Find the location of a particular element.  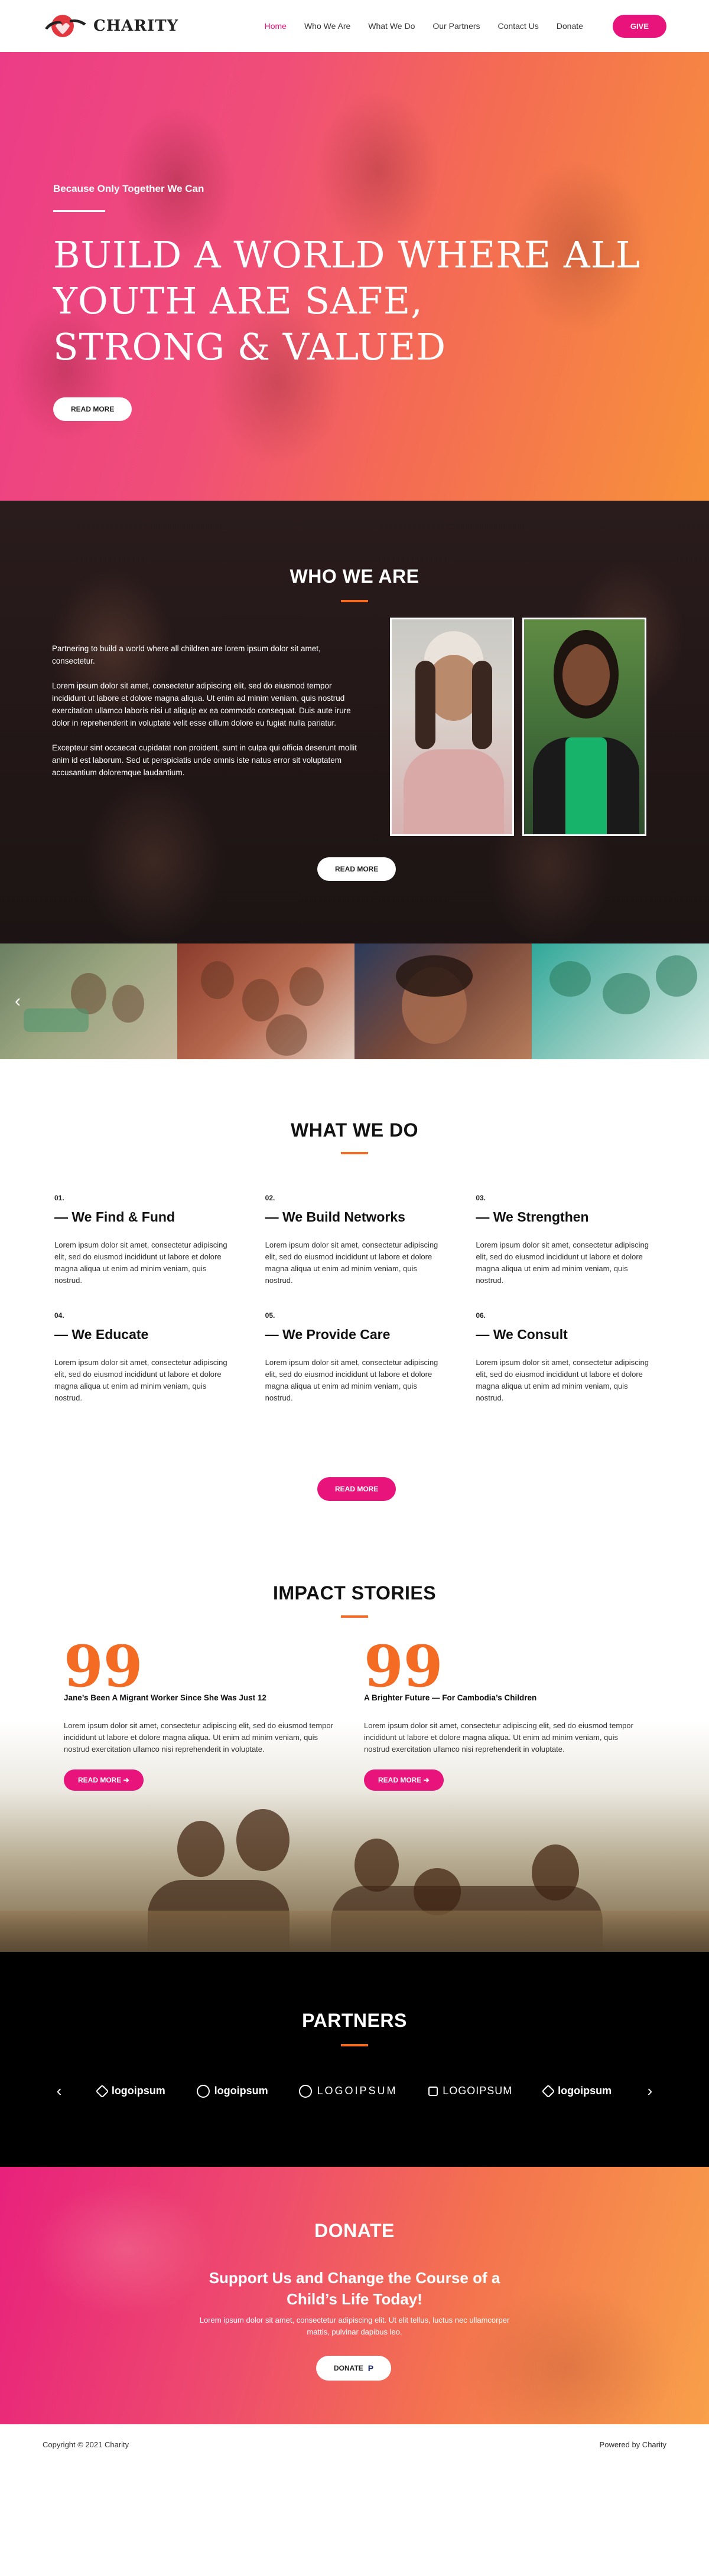

photo-gallery: ‹ is located at coordinates (354, 1001).